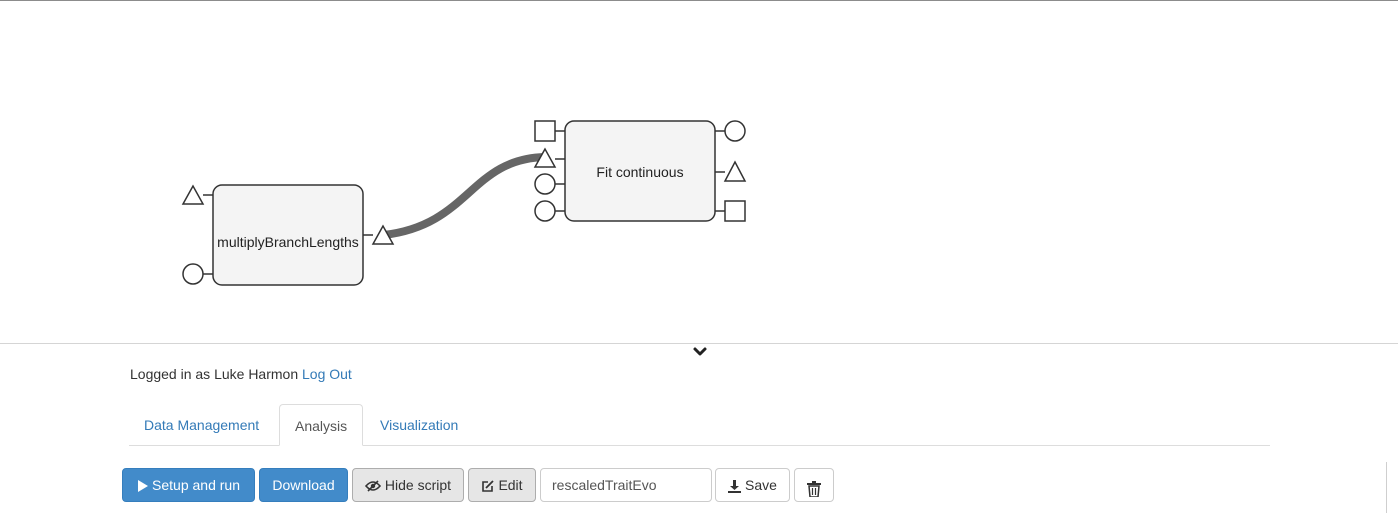  Describe the element at coordinates (814, 489) in the screenshot. I see `trash-icon` at that location.